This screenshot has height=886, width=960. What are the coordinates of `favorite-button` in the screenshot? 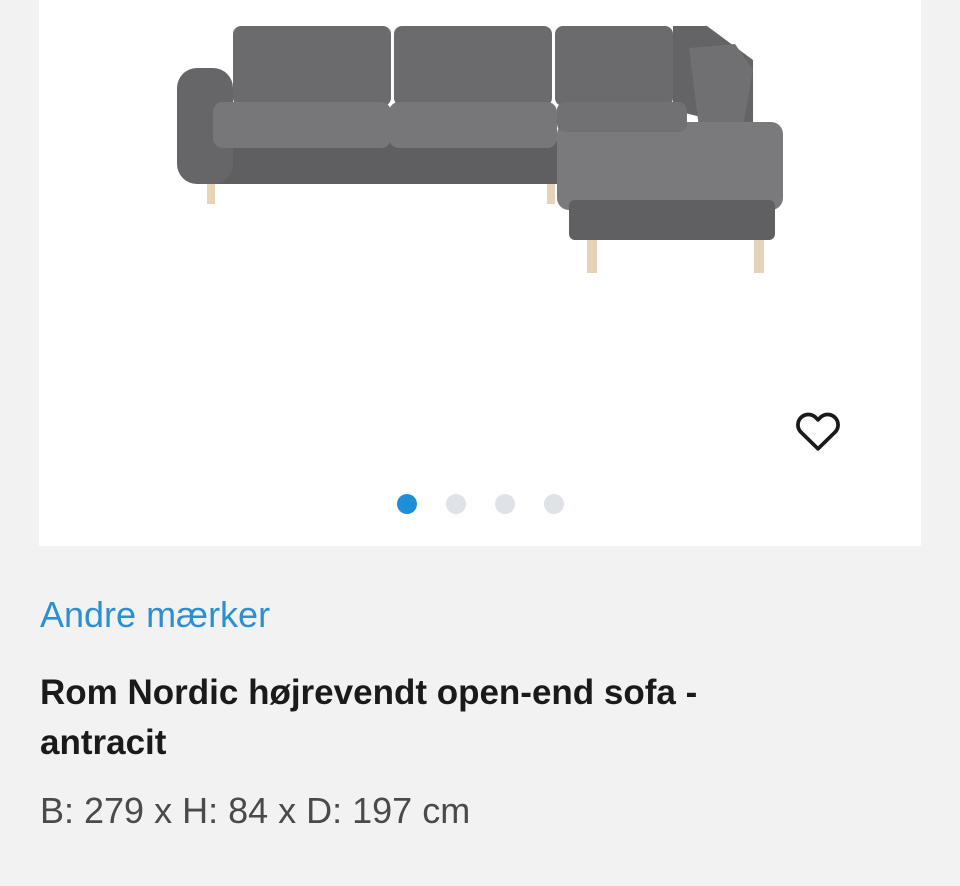 It's located at (818, 429).